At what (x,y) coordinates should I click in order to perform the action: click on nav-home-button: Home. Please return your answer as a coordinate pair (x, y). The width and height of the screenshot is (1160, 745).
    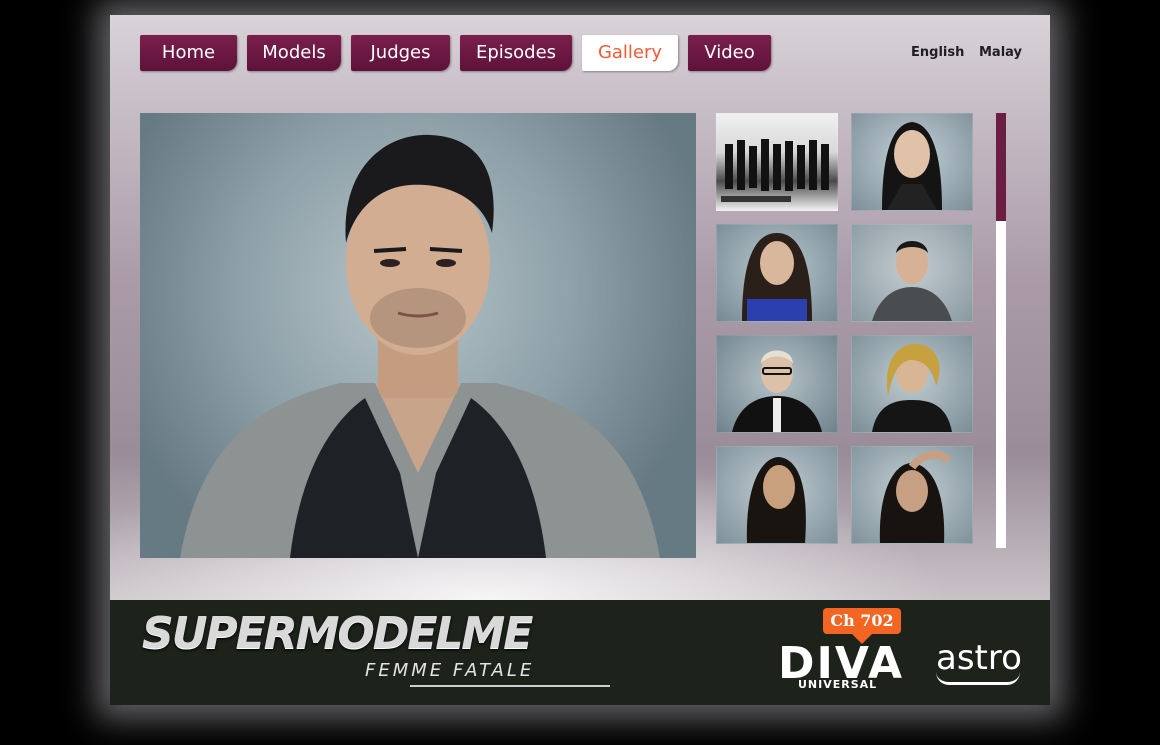
    Looking at the image, I should click on (188, 53).